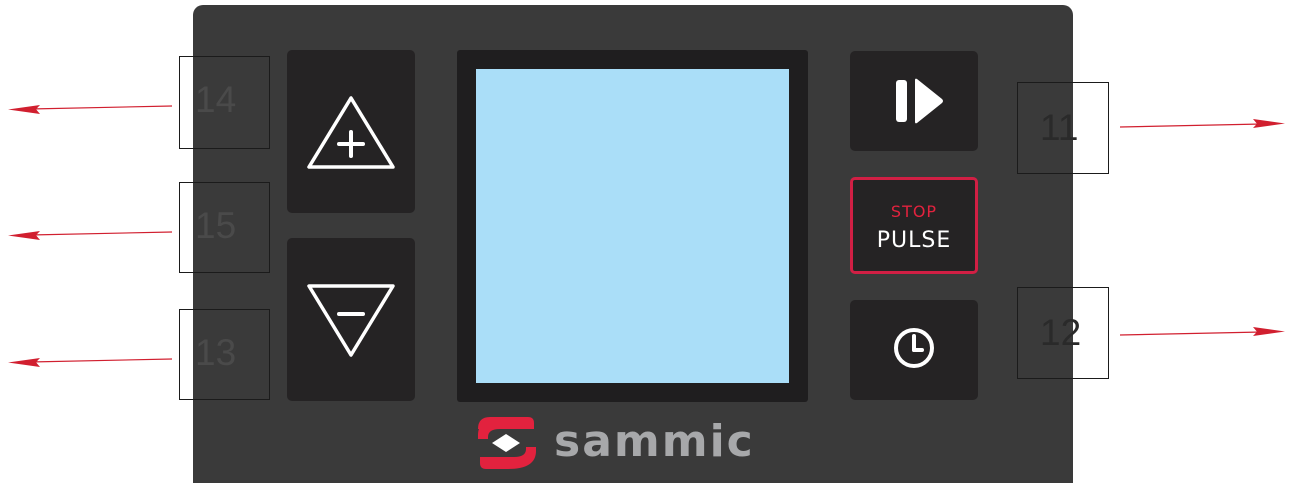 The width and height of the screenshot is (1293, 483). I want to click on decrease-button, so click(351, 319).